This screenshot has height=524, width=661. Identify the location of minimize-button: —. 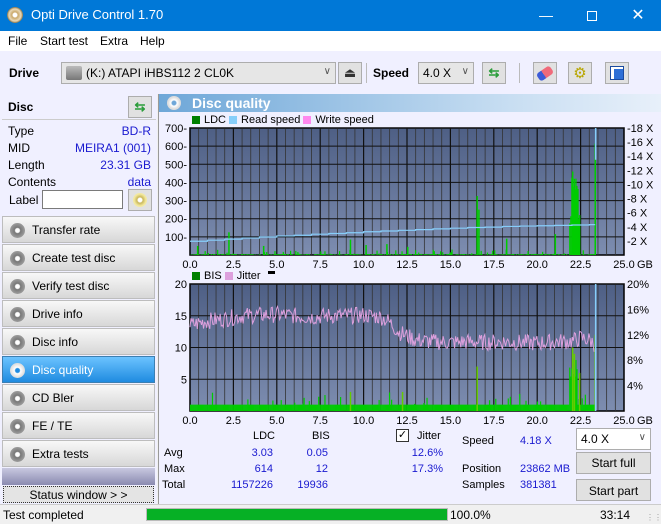
(546, 15).